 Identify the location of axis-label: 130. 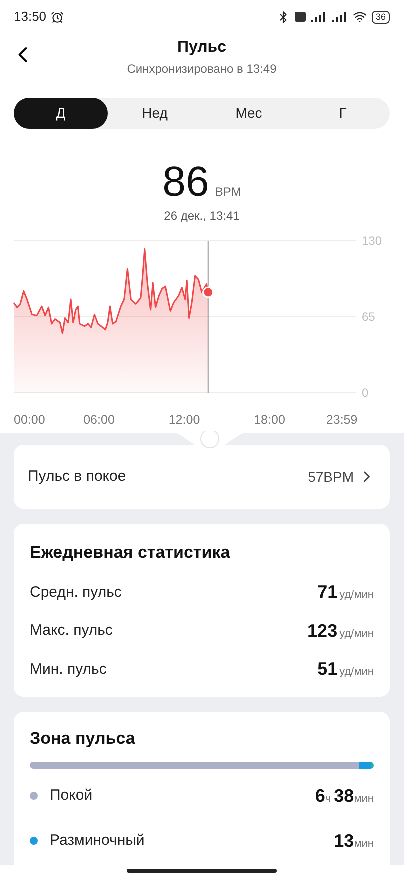
(372, 241).